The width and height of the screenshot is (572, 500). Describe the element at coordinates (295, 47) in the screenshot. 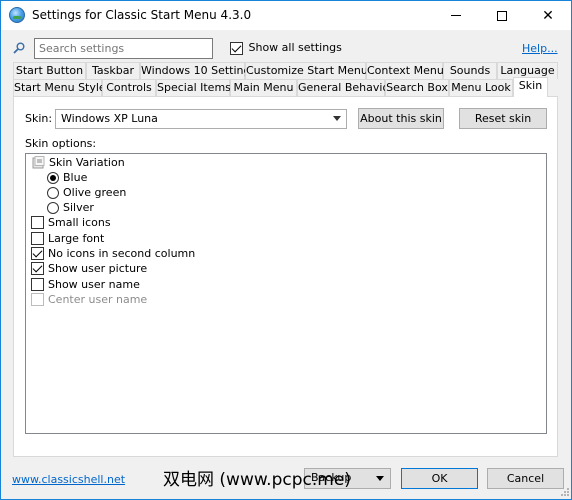

I see `show-all-label: Show all settings` at that location.